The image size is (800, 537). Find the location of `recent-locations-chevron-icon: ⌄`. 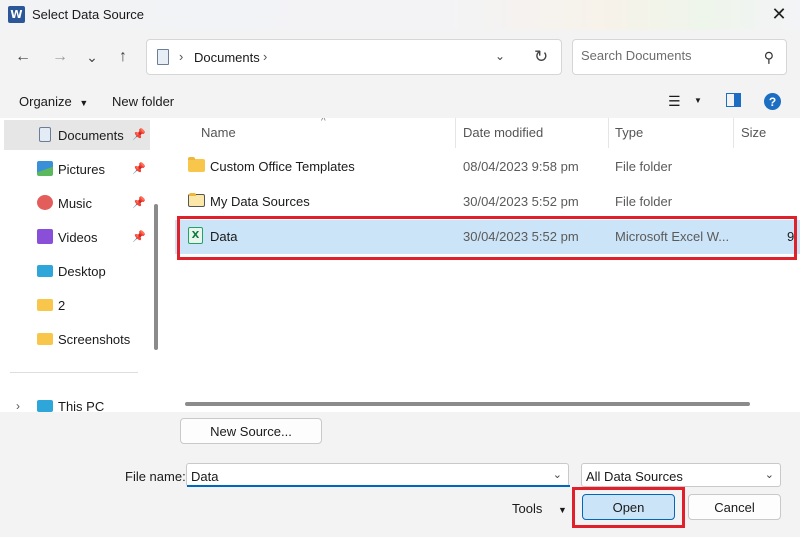

recent-locations-chevron-icon: ⌄ is located at coordinates (92, 57).